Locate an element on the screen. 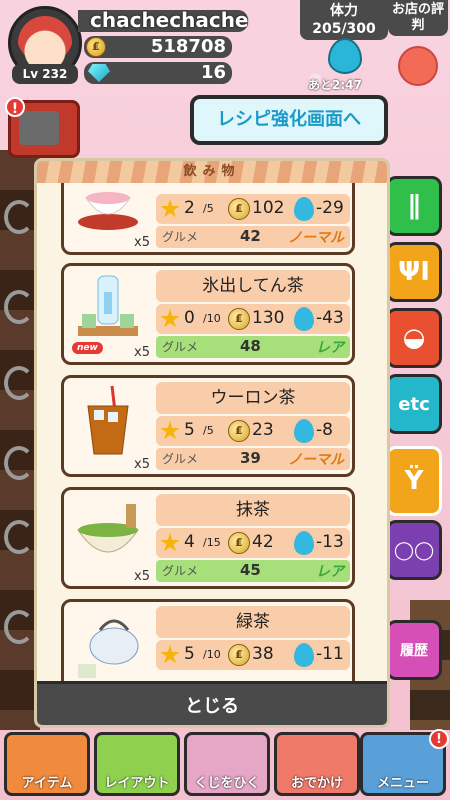 The width and height of the screenshot is (450, 800). recipe-name: 緑茶 is located at coordinates (253, 622).